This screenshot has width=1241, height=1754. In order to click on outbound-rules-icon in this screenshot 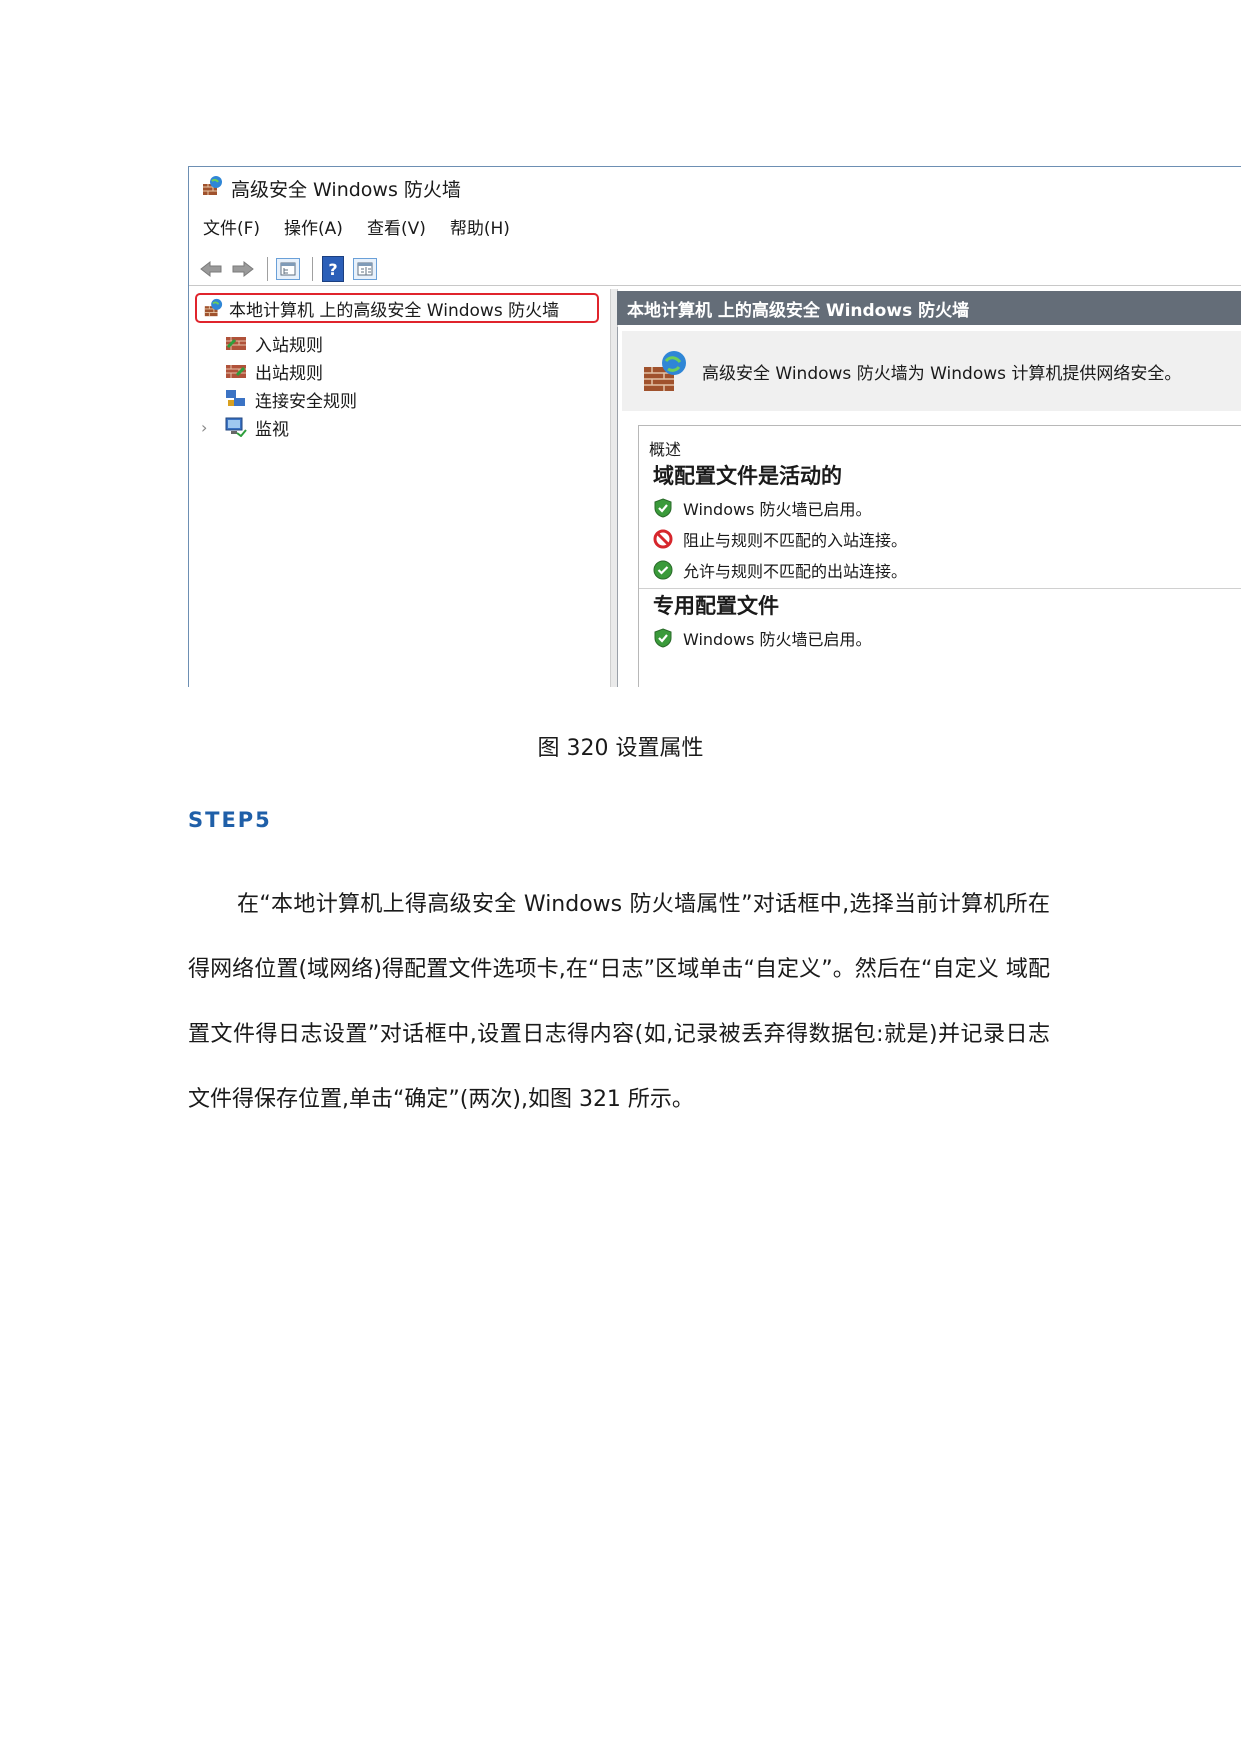, I will do `click(236, 371)`.